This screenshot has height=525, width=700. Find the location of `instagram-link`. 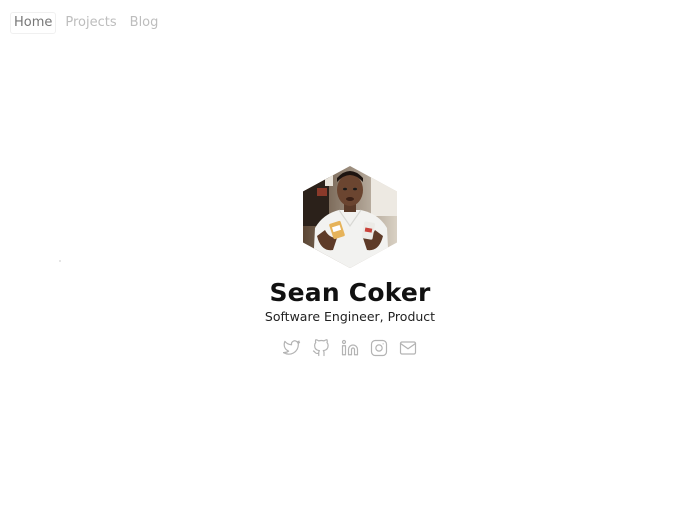

instagram-link is located at coordinates (379, 348).